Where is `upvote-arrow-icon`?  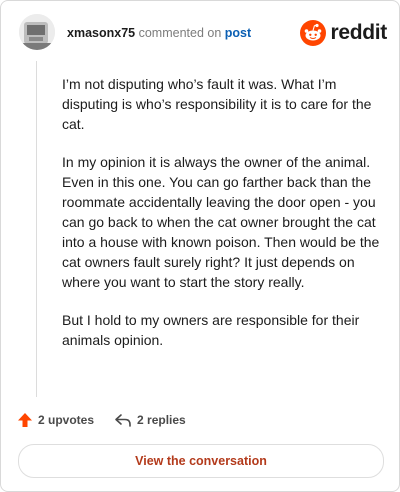
upvote-arrow-icon is located at coordinates (25, 420).